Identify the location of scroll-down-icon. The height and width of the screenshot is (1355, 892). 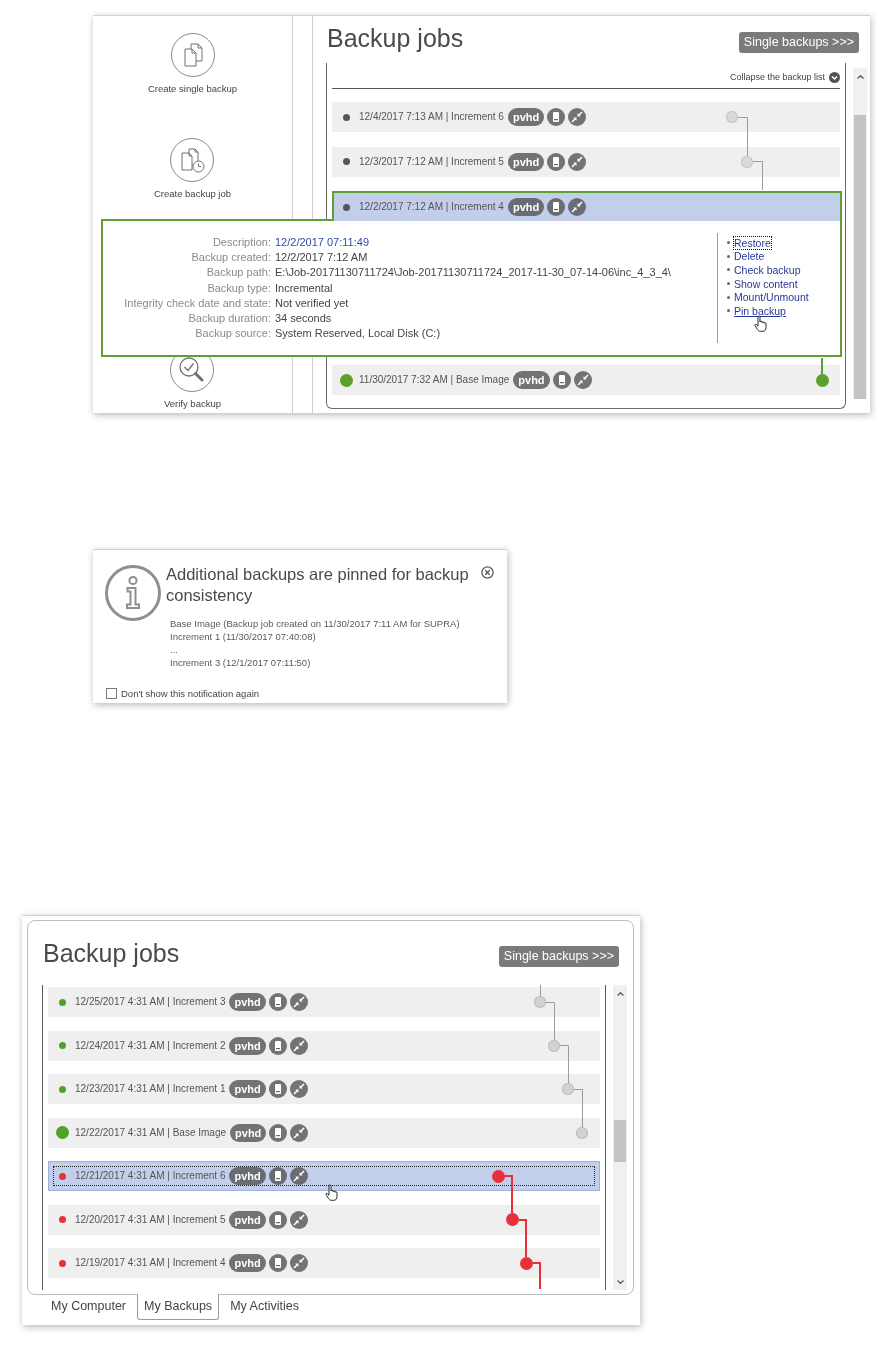
(620, 1281).